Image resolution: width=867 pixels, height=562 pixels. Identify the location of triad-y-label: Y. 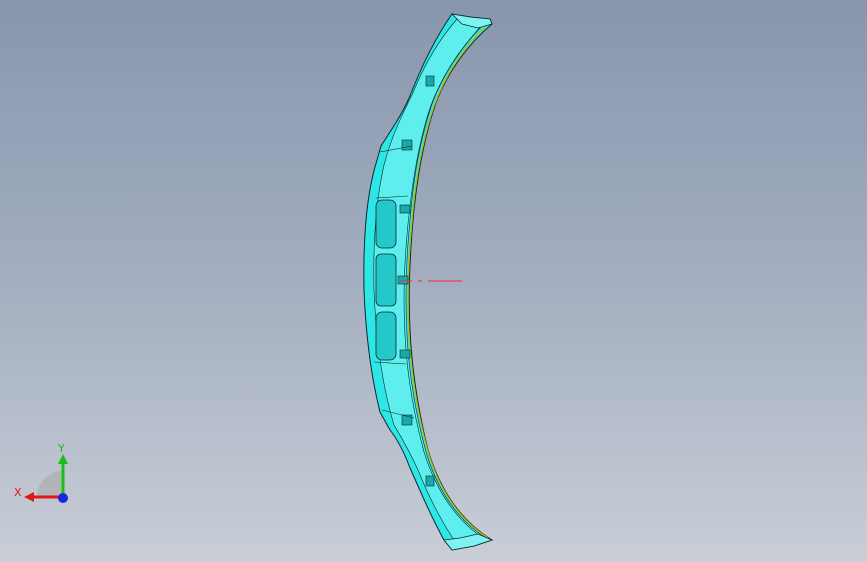
(61, 448).